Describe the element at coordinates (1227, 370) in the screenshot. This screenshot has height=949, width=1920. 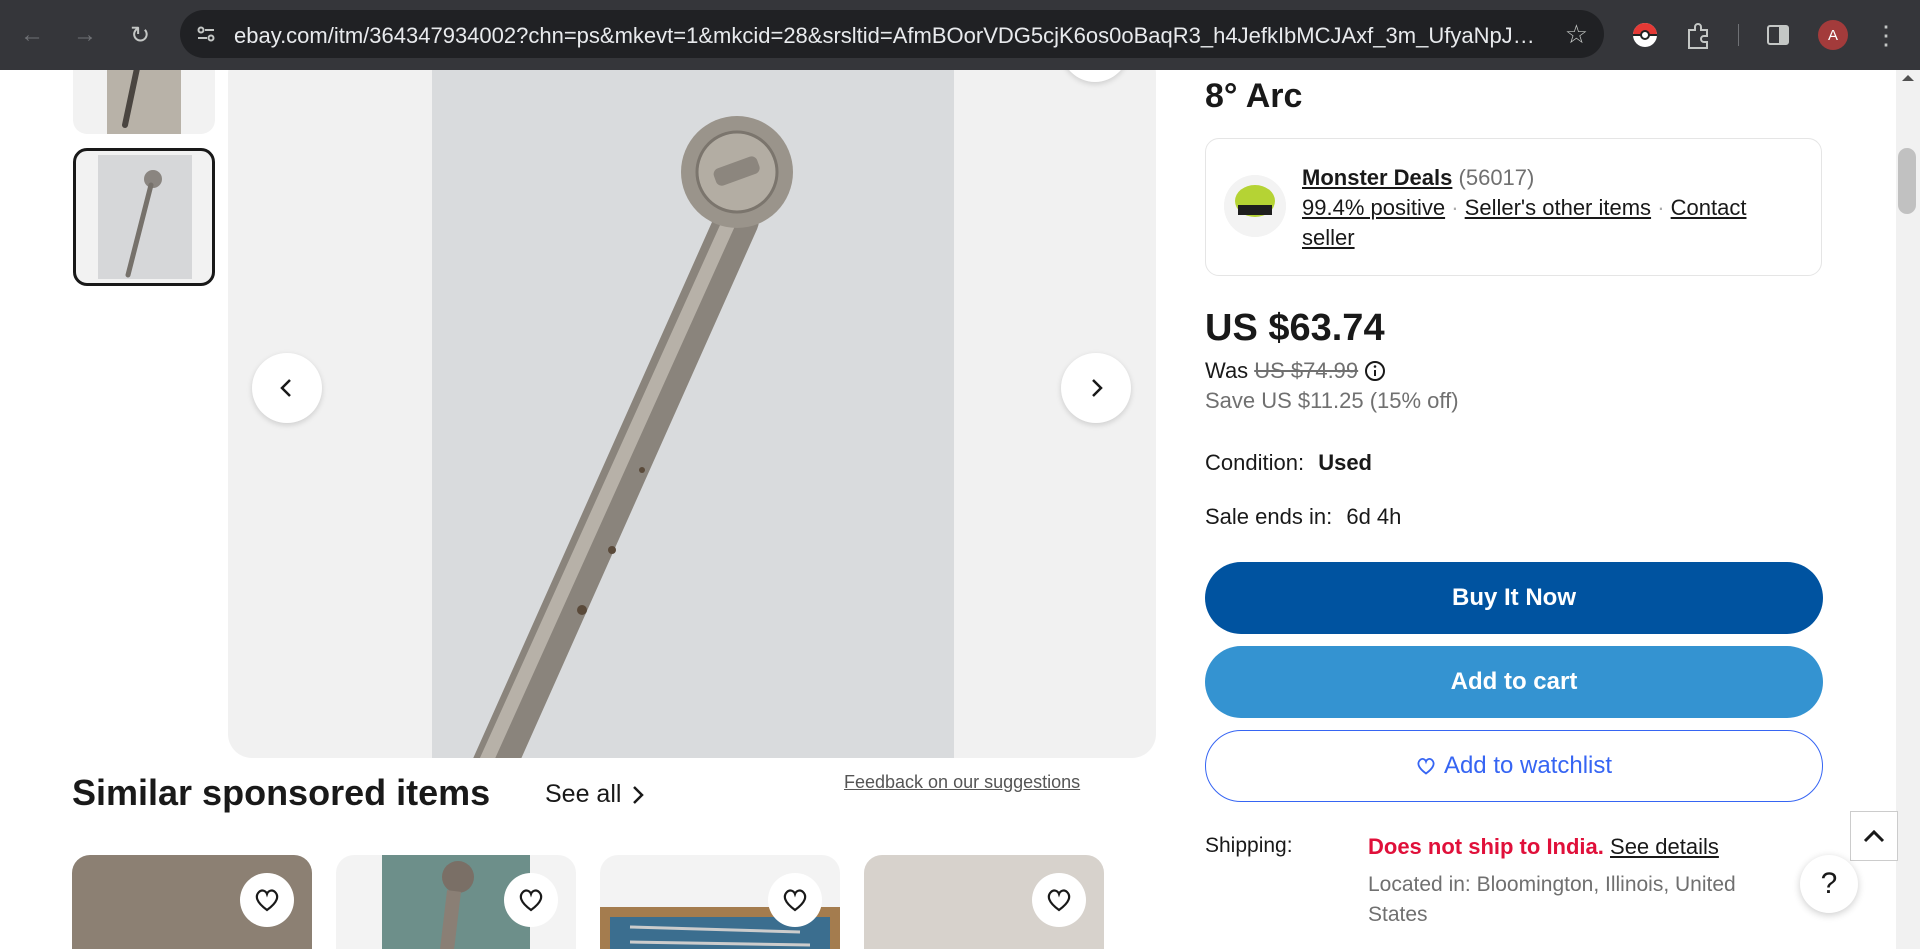
I see `was-label: Was` at that location.